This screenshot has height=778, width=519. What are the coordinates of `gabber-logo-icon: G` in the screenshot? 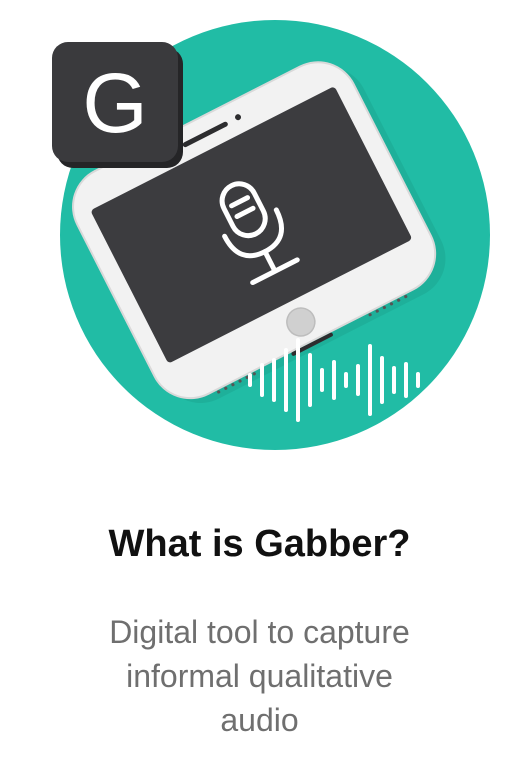 It's located at (117, 105).